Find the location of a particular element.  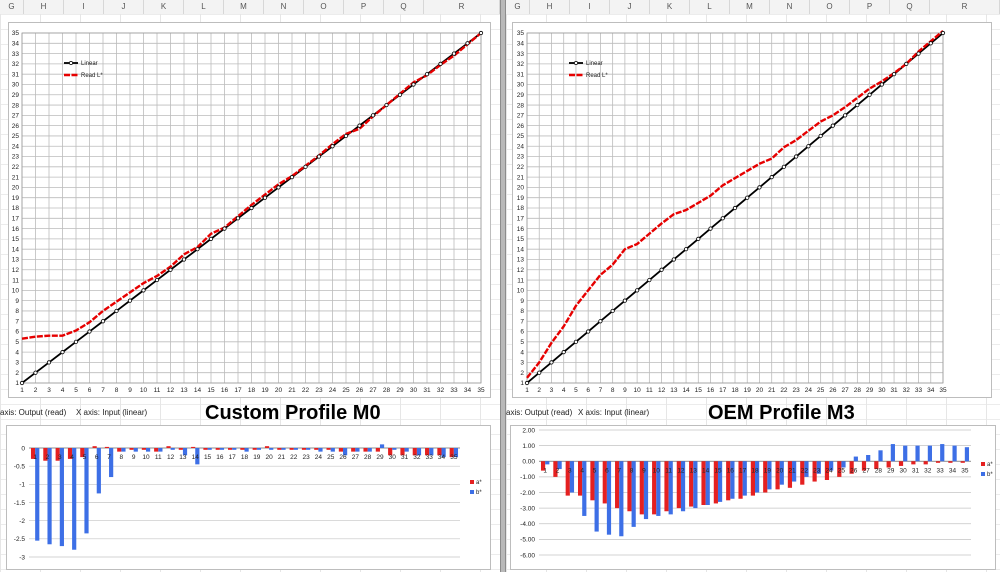

x-category-label: 28 is located at coordinates (368, 457).